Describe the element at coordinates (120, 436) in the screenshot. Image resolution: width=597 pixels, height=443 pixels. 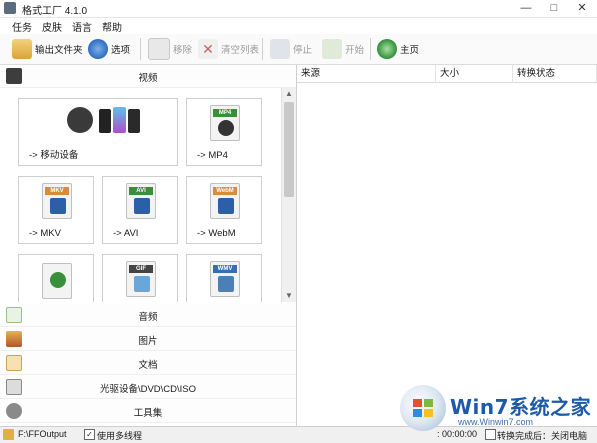
I see `multithread-label: 使用多线程` at that location.